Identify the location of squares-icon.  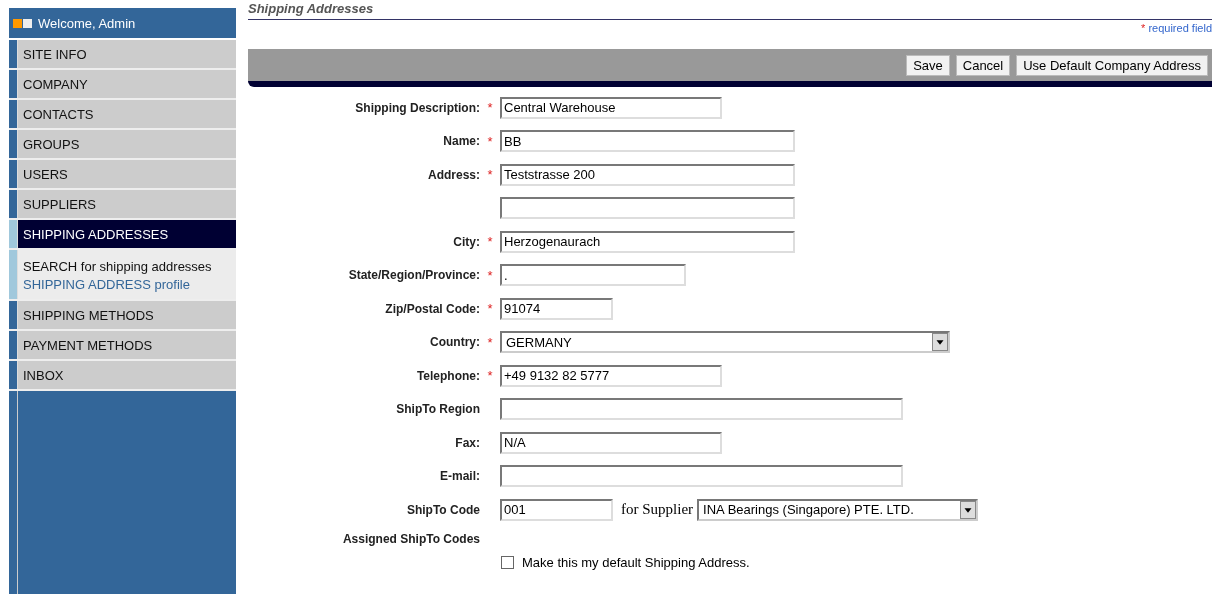
(22, 23).